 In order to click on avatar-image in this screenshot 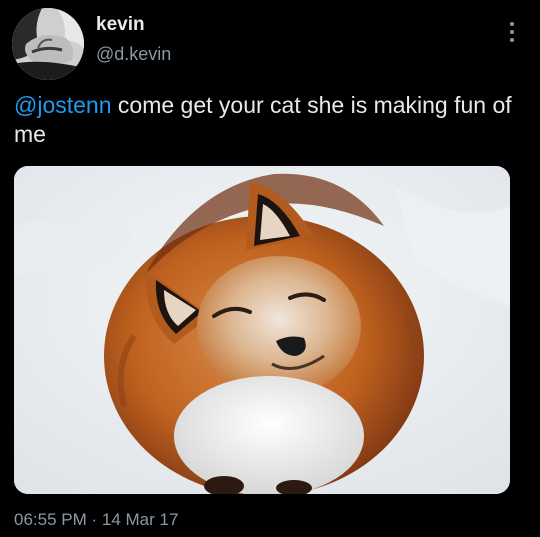, I will do `click(48, 44)`.